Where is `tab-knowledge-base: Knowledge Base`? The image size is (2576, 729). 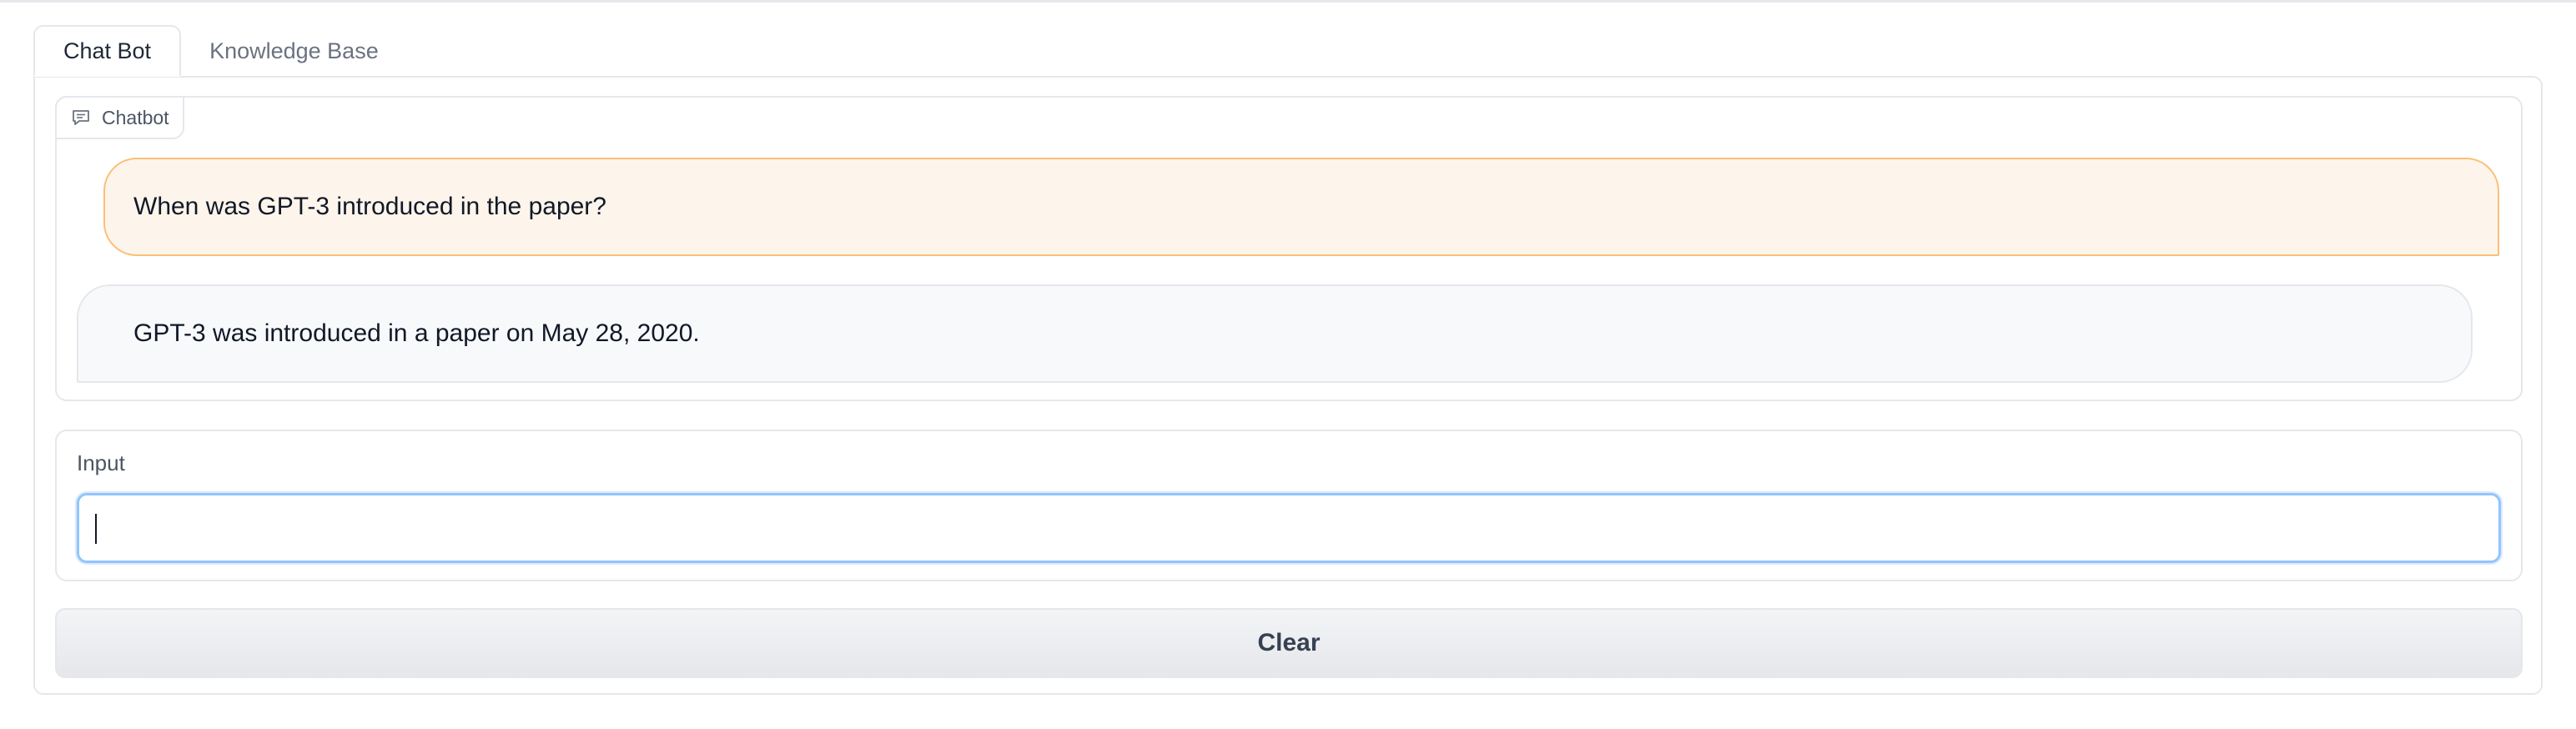 tab-knowledge-base: Knowledge Base is located at coordinates (294, 51).